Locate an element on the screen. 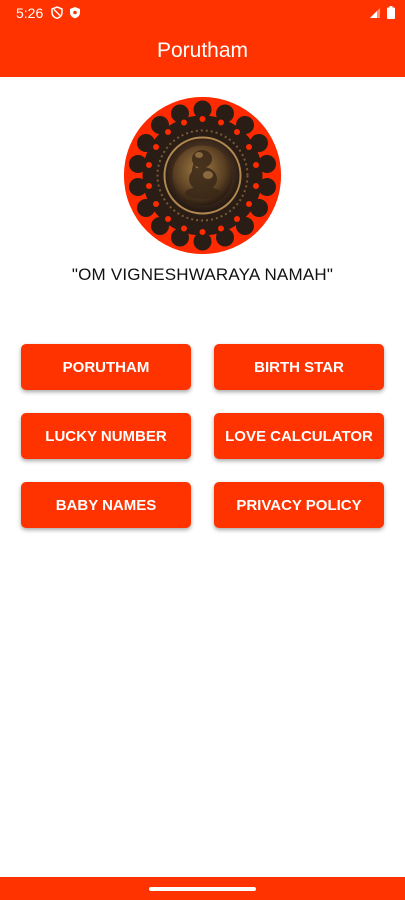 The image size is (405, 900). mantra-text: "OM VIGNESHWARAYA NAMAH" is located at coordinates (202, 274).